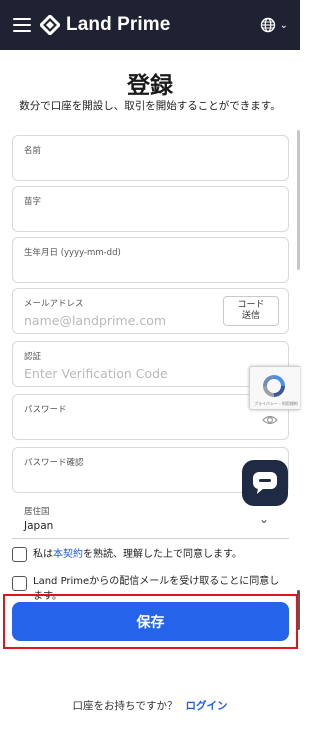 This screenshot has width=320, height=741. Describe the element at coordinates (276, 403) in the screenshot. I see `recaptcha-caption: プライバシー - 利用規約` at that location.